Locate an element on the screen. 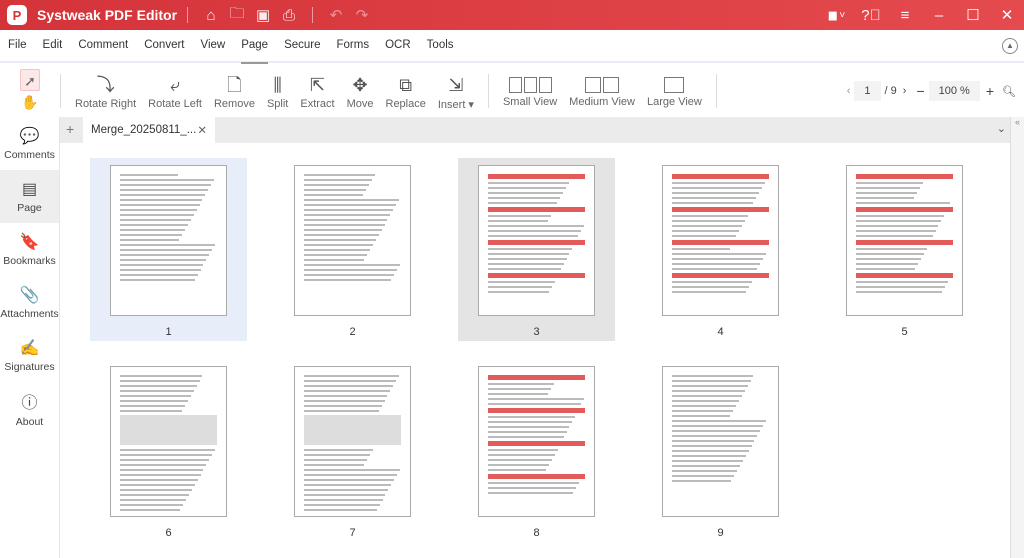  new-tab-icon: + is located at coordinates (70, 129).